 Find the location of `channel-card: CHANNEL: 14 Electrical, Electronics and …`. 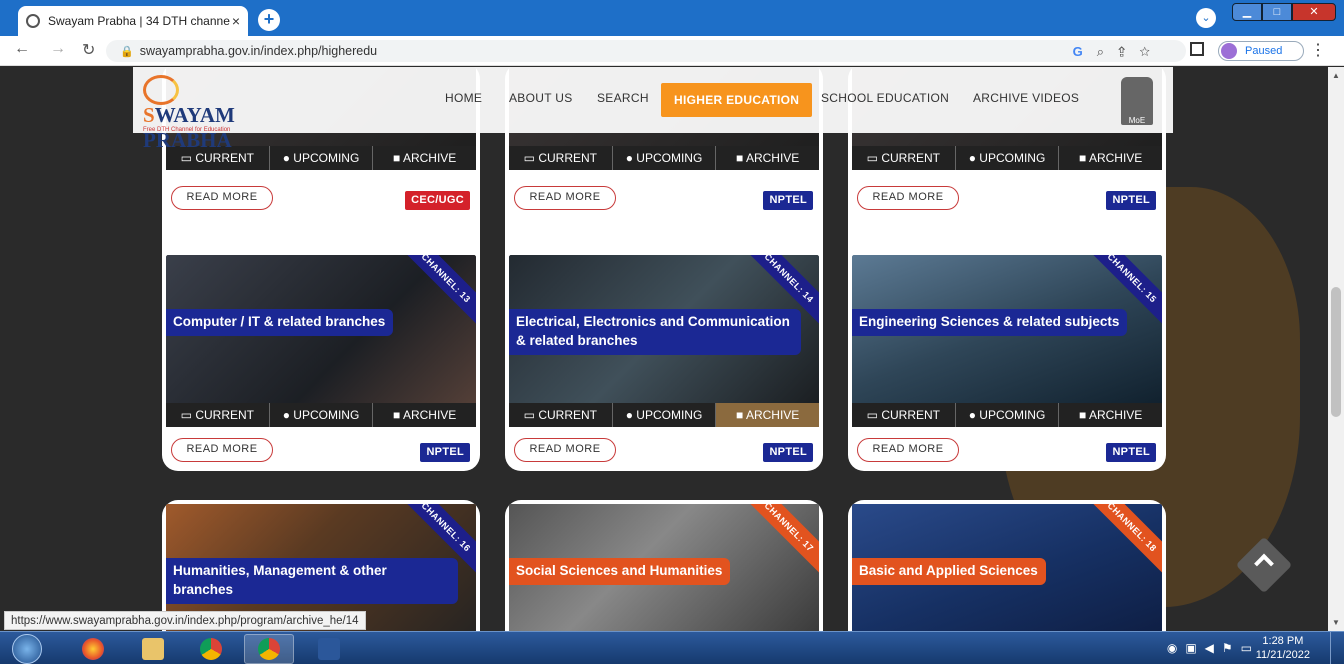

channel-card: CHANNEL: 14 Electrical, Electronics and … is located at coordinates (664, 361).